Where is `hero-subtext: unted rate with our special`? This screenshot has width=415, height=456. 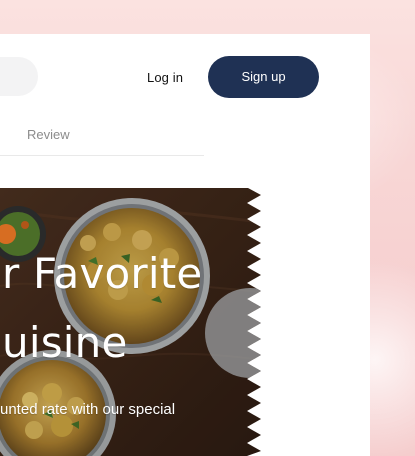
hero-subtext: unted rate with our special is located at coordinates (88, 409).